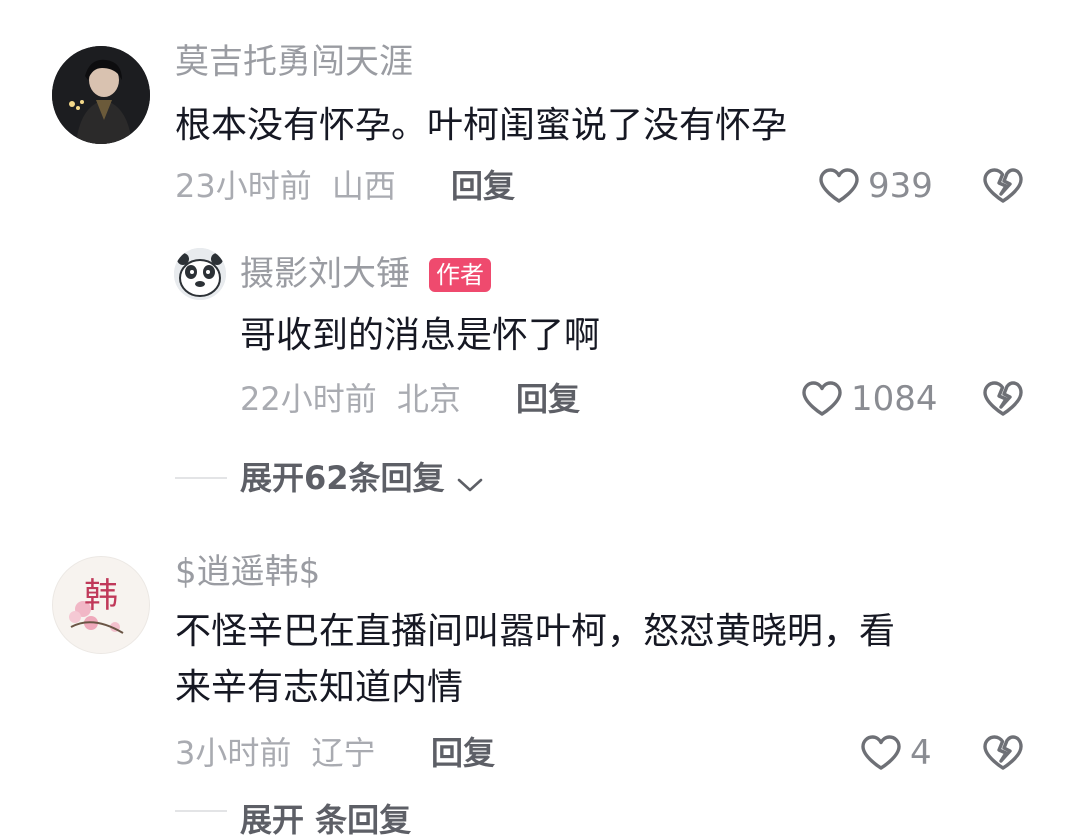 This screenshot has width=1080, height=840. What do you see at coordinates (233, 753) in the screenshot?
I see `time-label: 3小时前` at bounding box center [233, 753].